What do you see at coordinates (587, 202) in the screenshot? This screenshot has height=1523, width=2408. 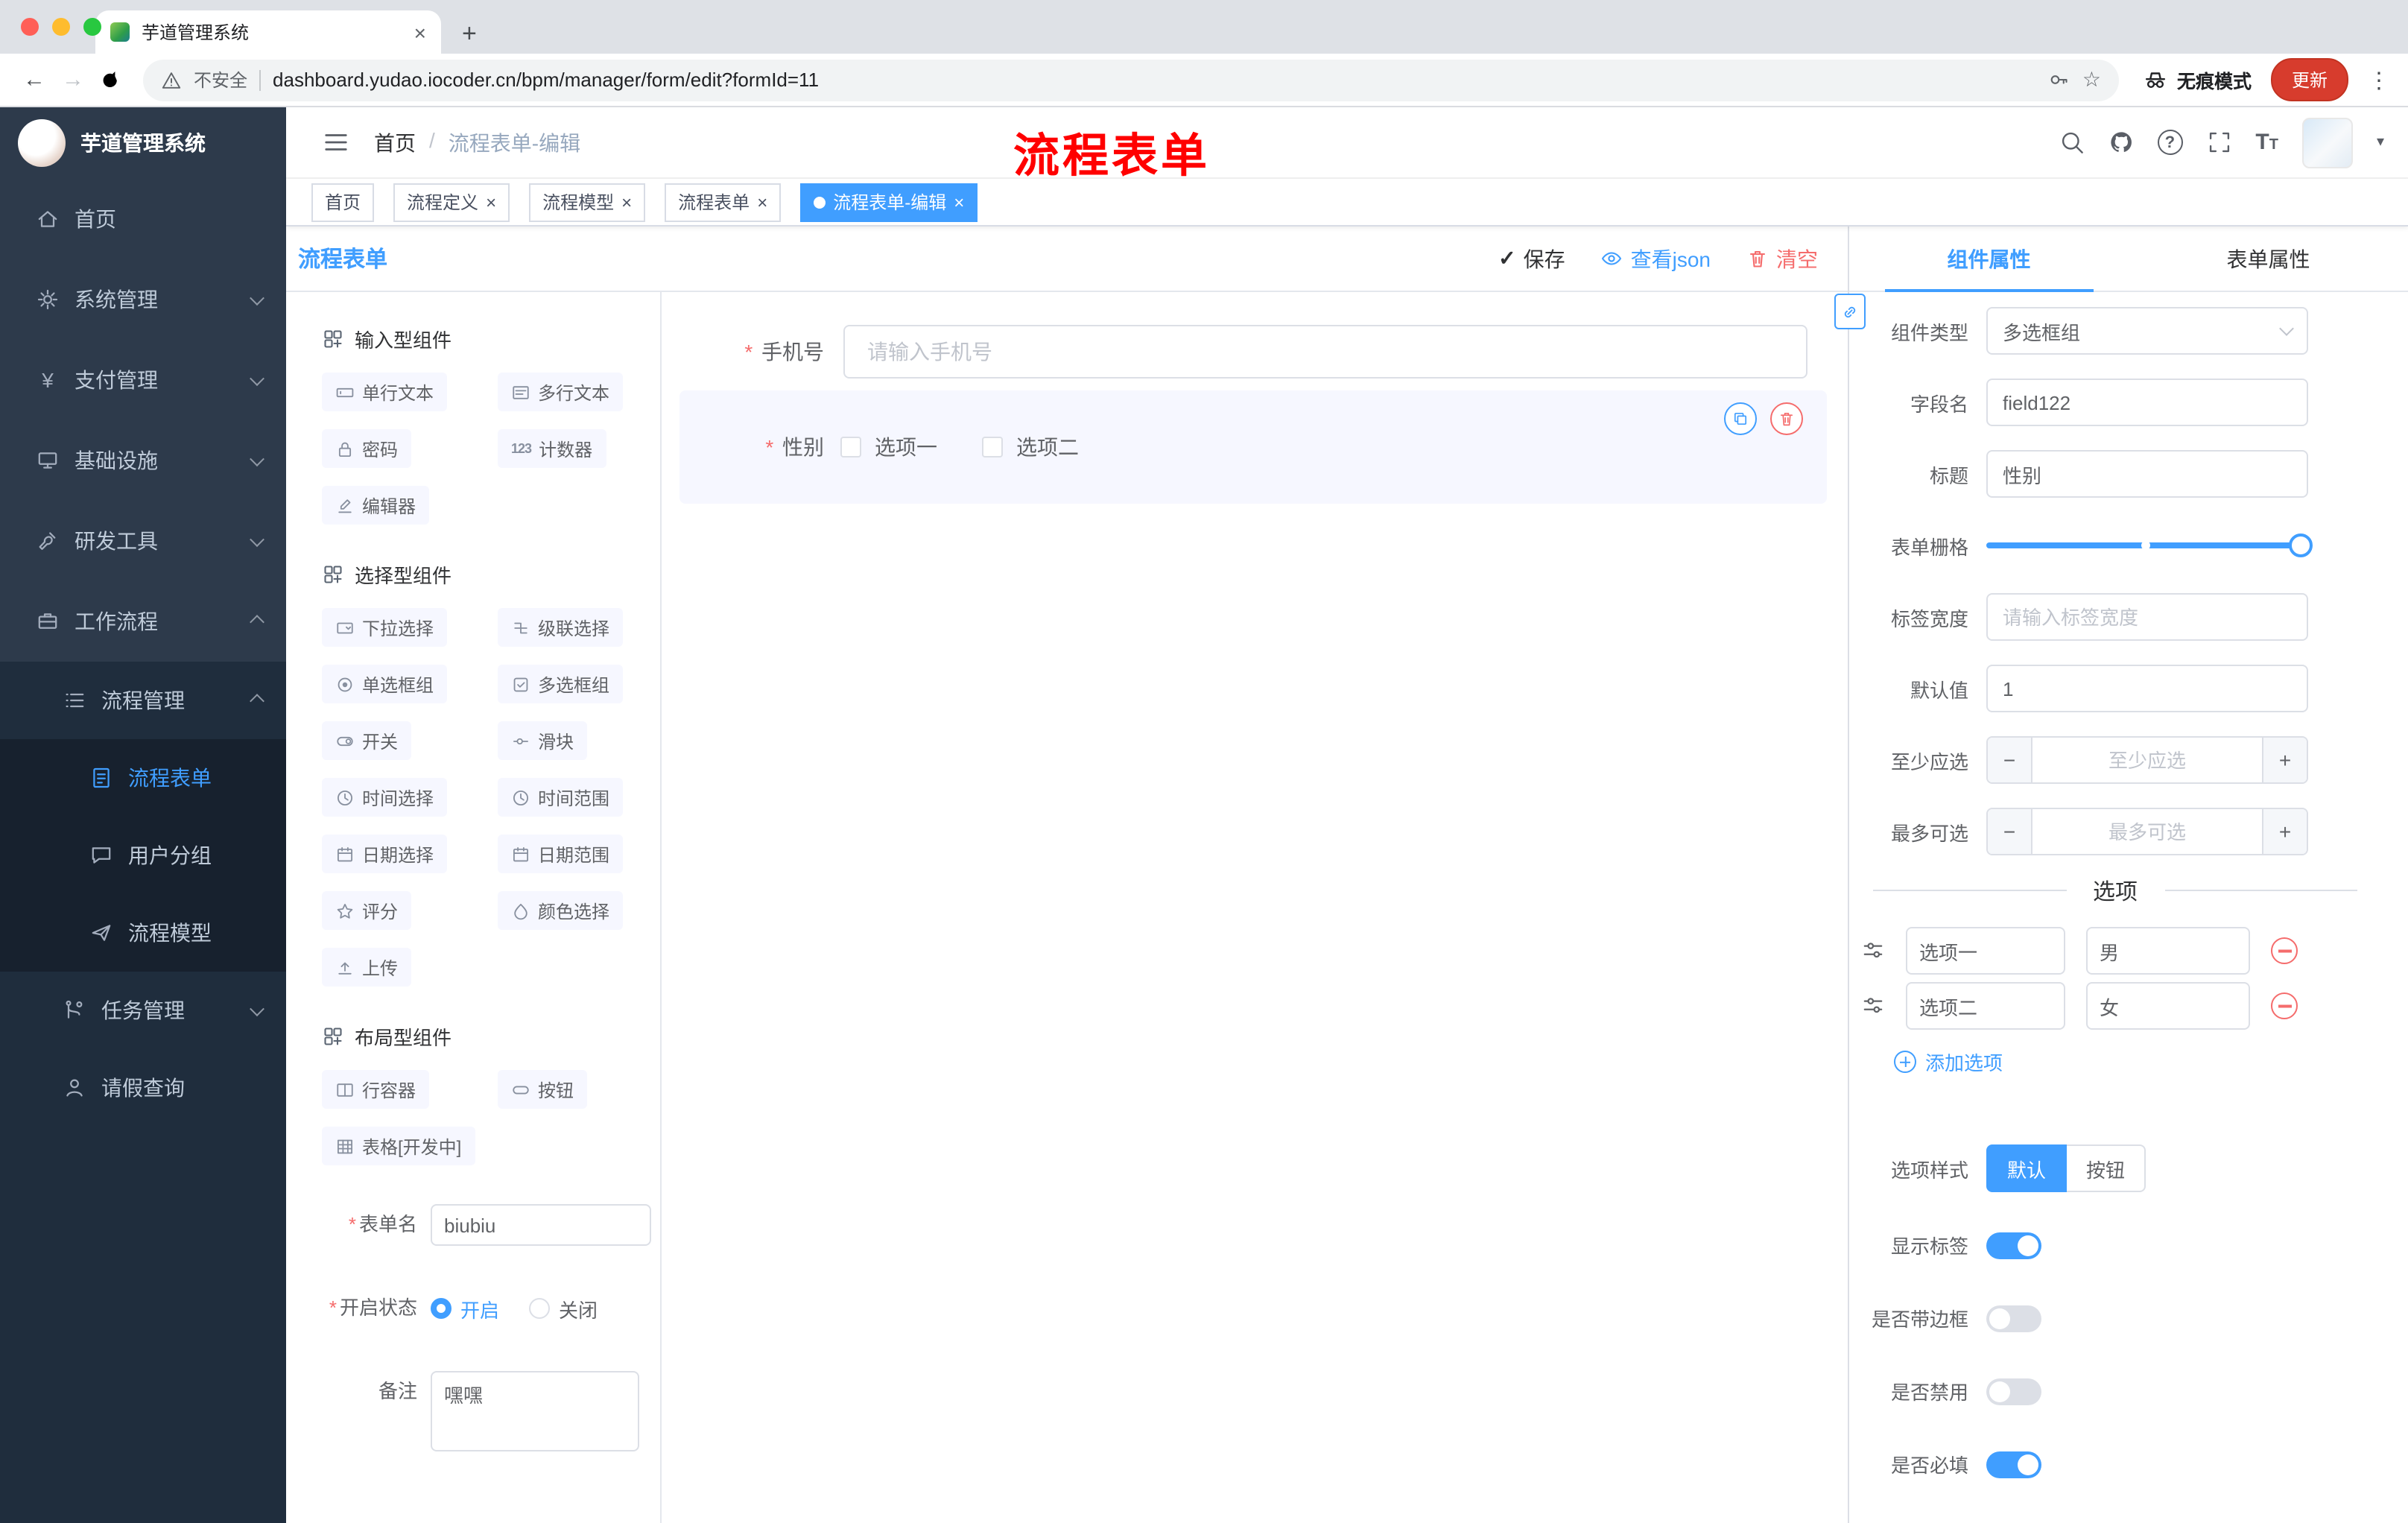 I see `tag-process-model: 流程模型 ×` at bounding box center [587, 202].